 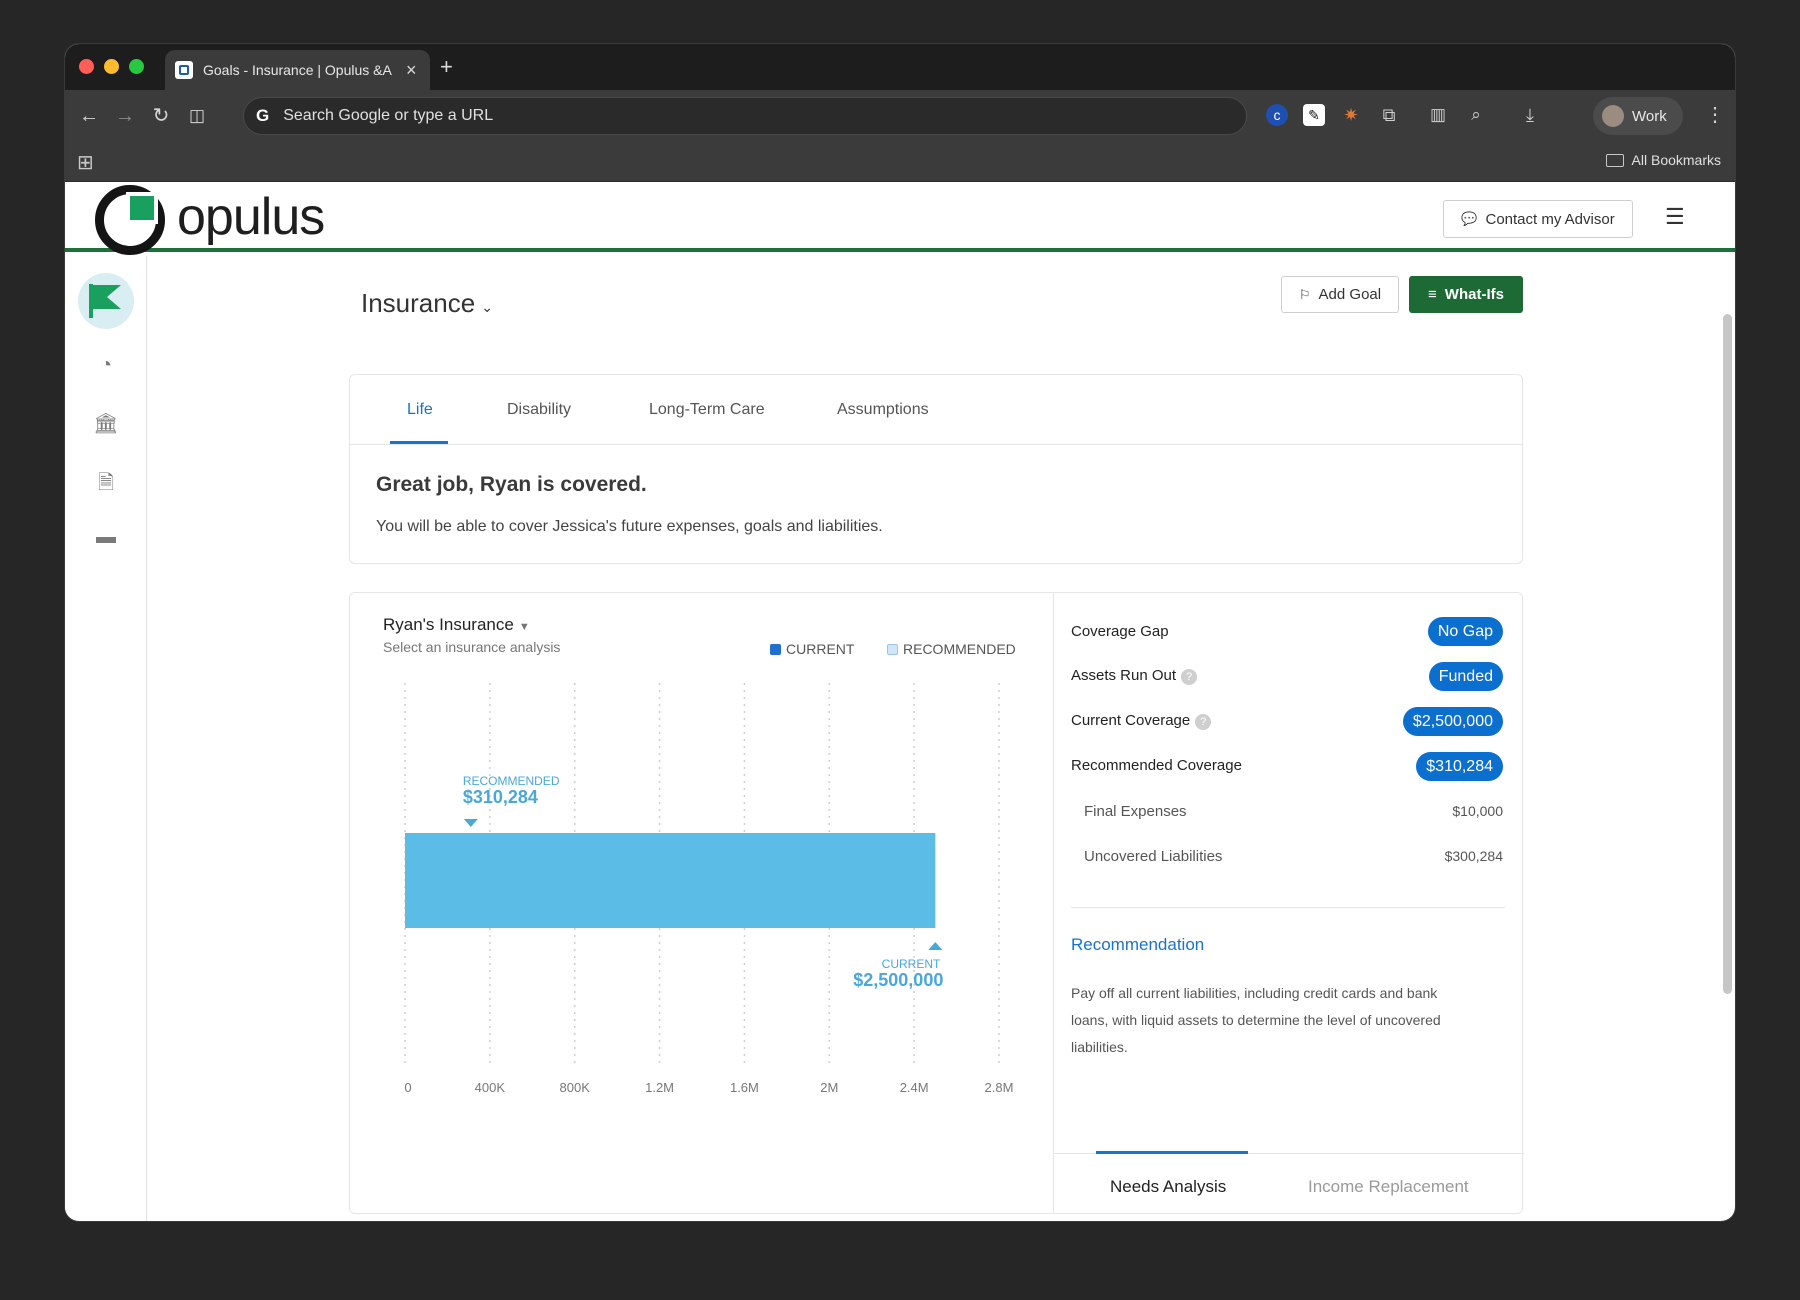 I want to click on flag-outline-icon: ⚐, so click(x=1304, y=294).